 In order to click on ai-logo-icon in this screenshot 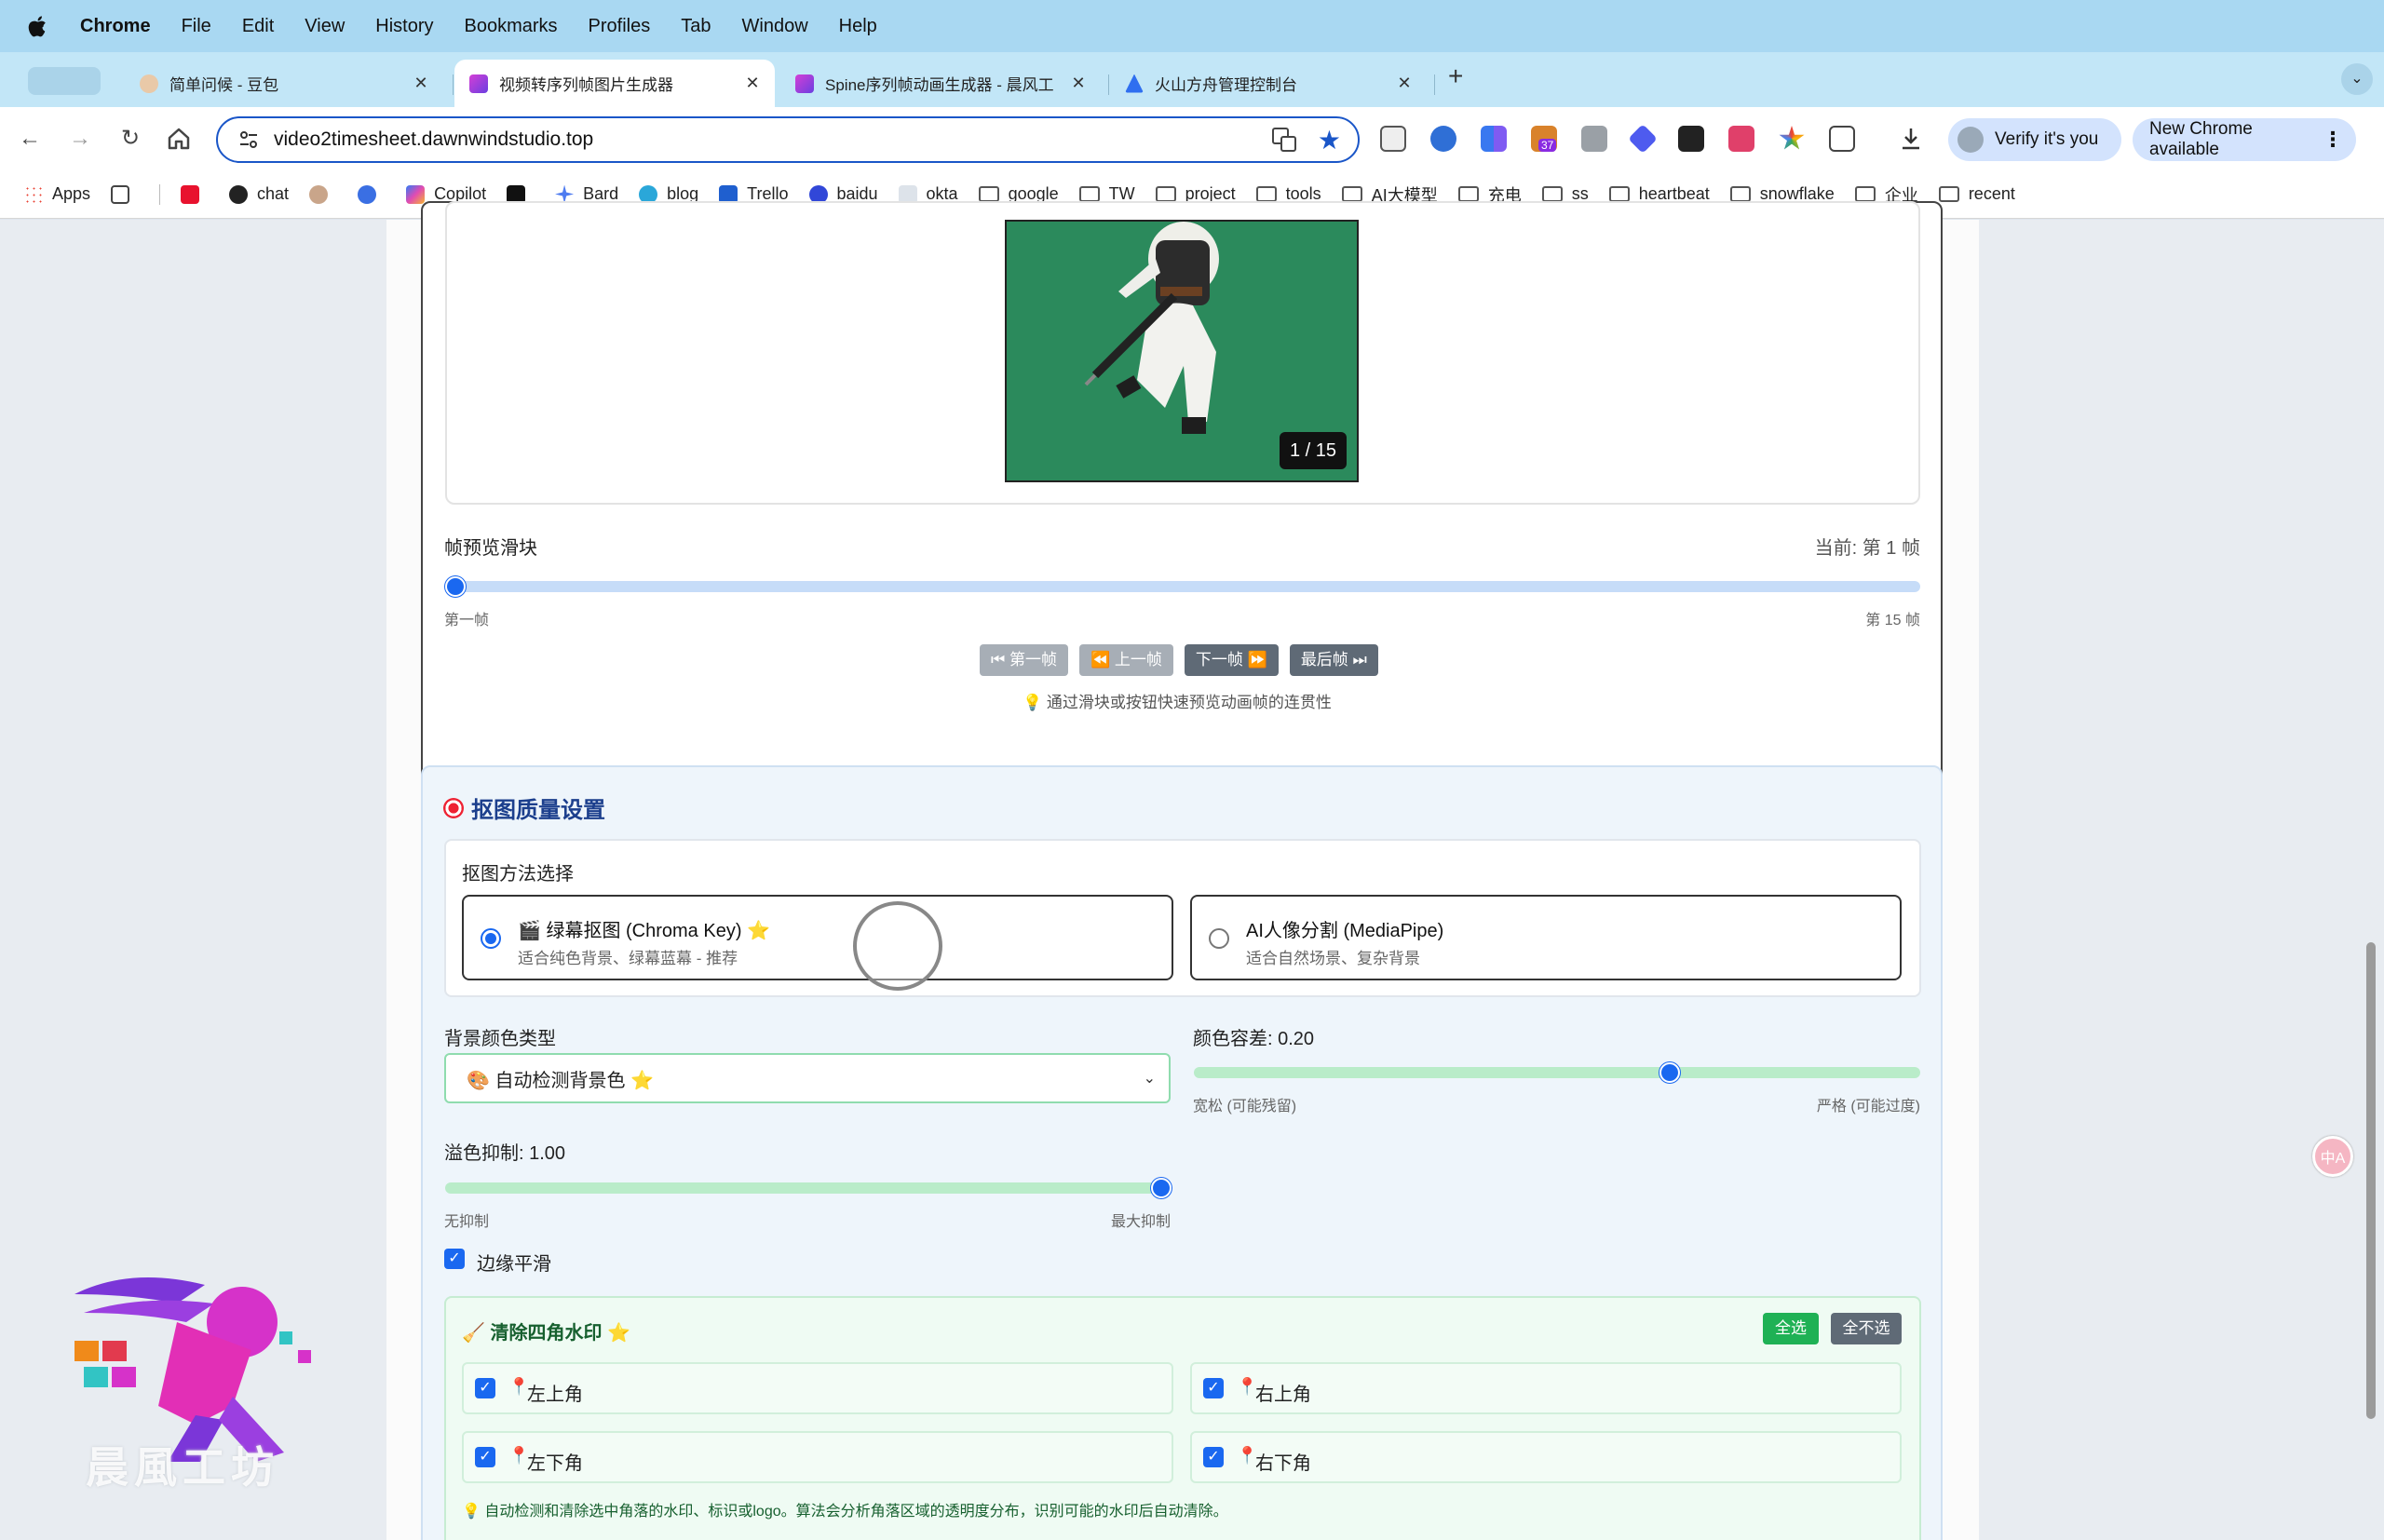, I will do `click(367, 194)`.